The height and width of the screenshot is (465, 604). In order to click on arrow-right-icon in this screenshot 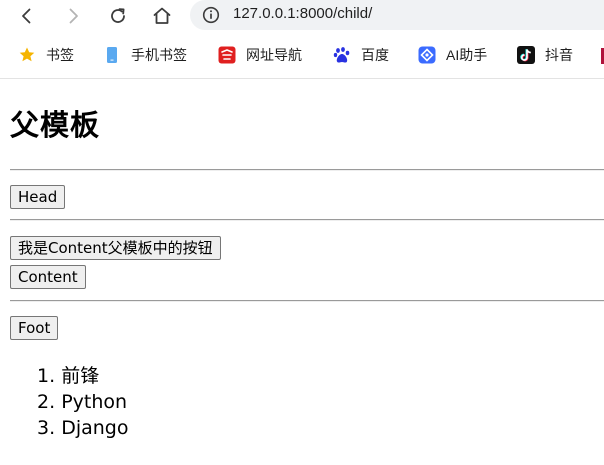, I will do `click(73, 16)`.